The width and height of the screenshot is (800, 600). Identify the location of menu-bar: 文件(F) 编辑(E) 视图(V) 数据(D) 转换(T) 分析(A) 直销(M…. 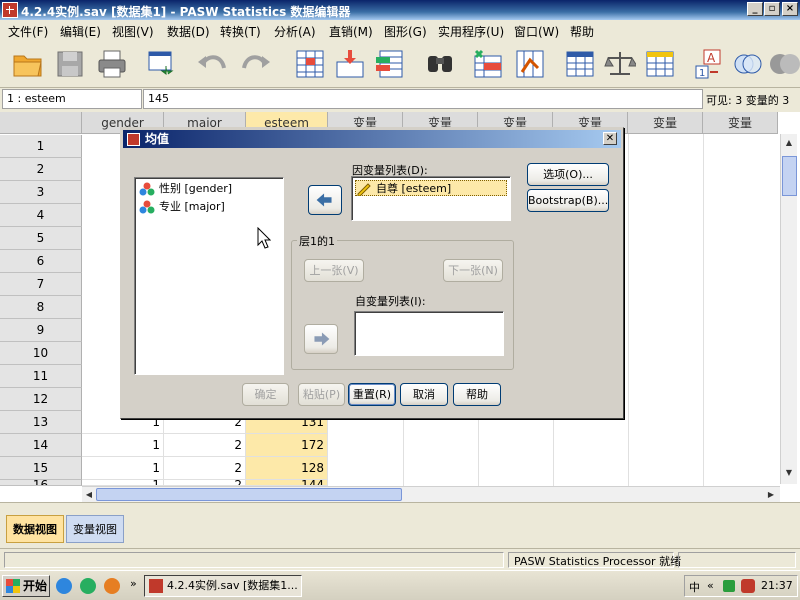
(400, 30).